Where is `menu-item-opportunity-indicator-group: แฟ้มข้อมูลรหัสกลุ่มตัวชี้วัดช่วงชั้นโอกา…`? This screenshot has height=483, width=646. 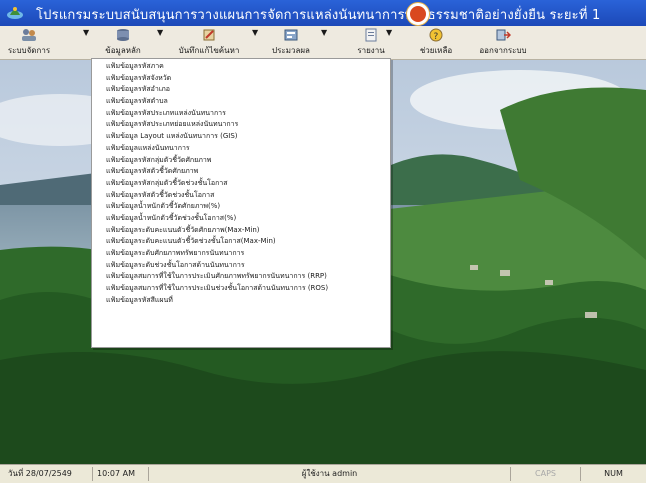 menu-item-opportunity-indicator-group: แฟ้มข้อมูลรหัสกลุ่มตัวชี้วัดช่วงชั้นโอกา… is located at coordinates (241, 184).